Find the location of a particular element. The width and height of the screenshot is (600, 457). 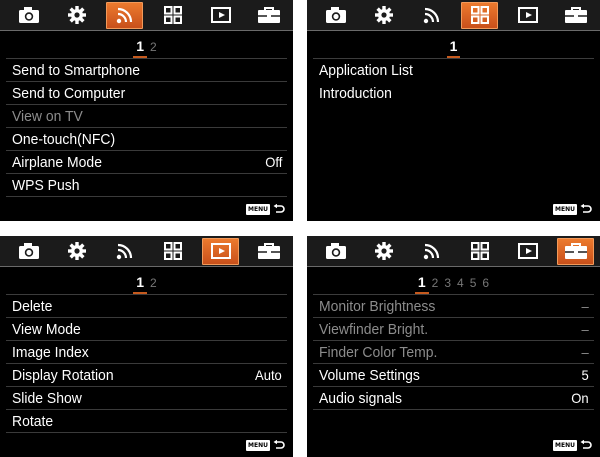

menu-item-label: WPS Push is located at coordinates (46, 185).